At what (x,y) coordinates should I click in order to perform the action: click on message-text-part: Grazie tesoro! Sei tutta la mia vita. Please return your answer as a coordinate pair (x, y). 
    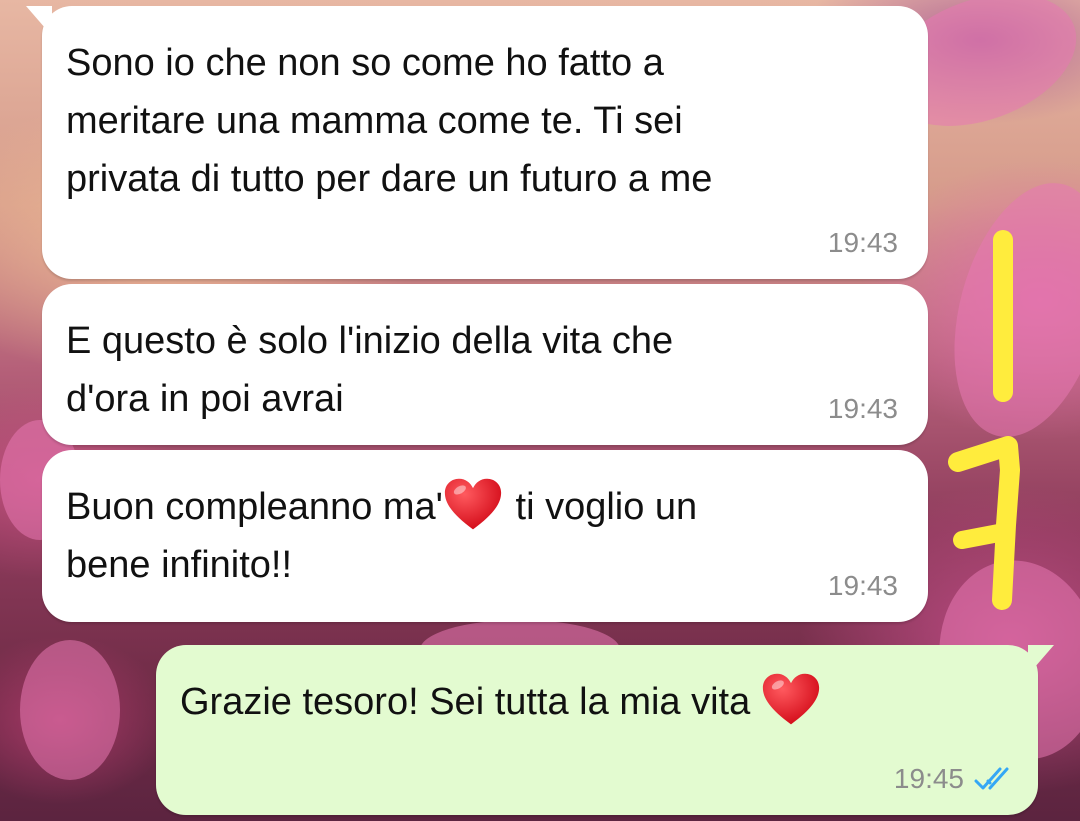
    Looking at the image, I should click on (470, 702).